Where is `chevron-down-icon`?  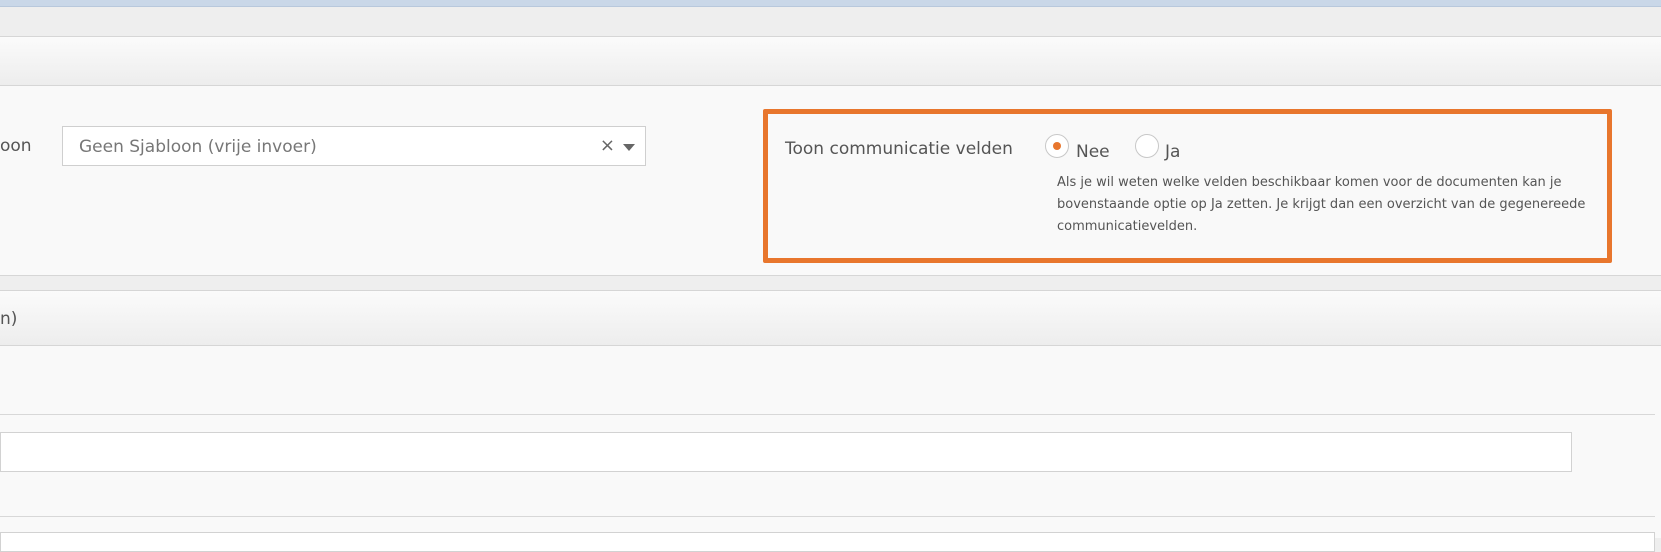
chevron-down-icon is located at coordinates (629, 147).